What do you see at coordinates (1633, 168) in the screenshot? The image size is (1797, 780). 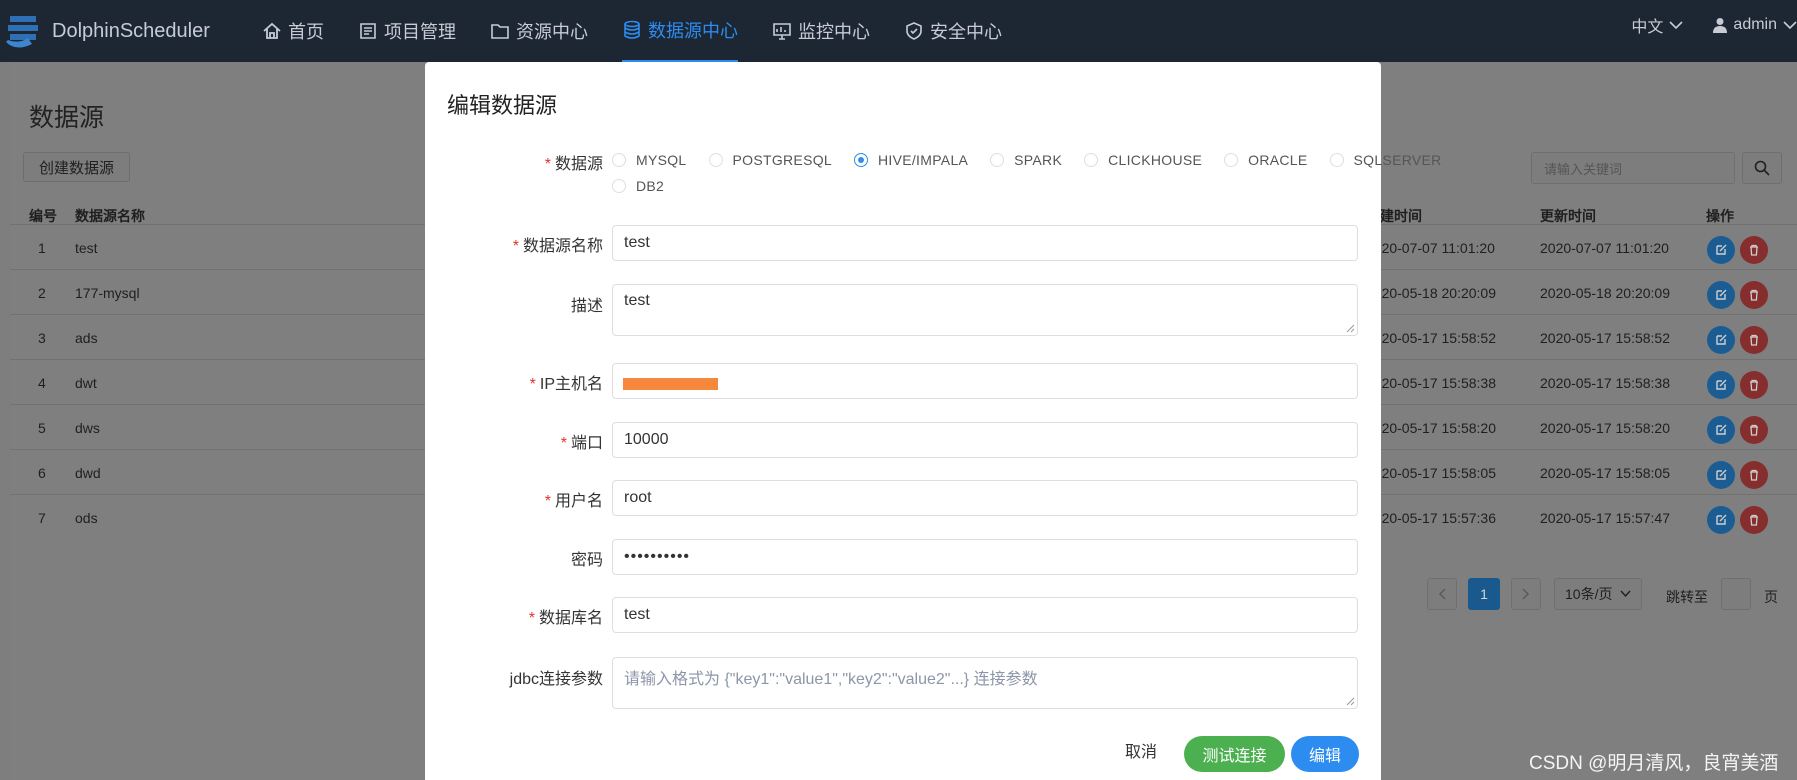 I see `search-input: 请输入关键词` at bounding box center [1633, 168].